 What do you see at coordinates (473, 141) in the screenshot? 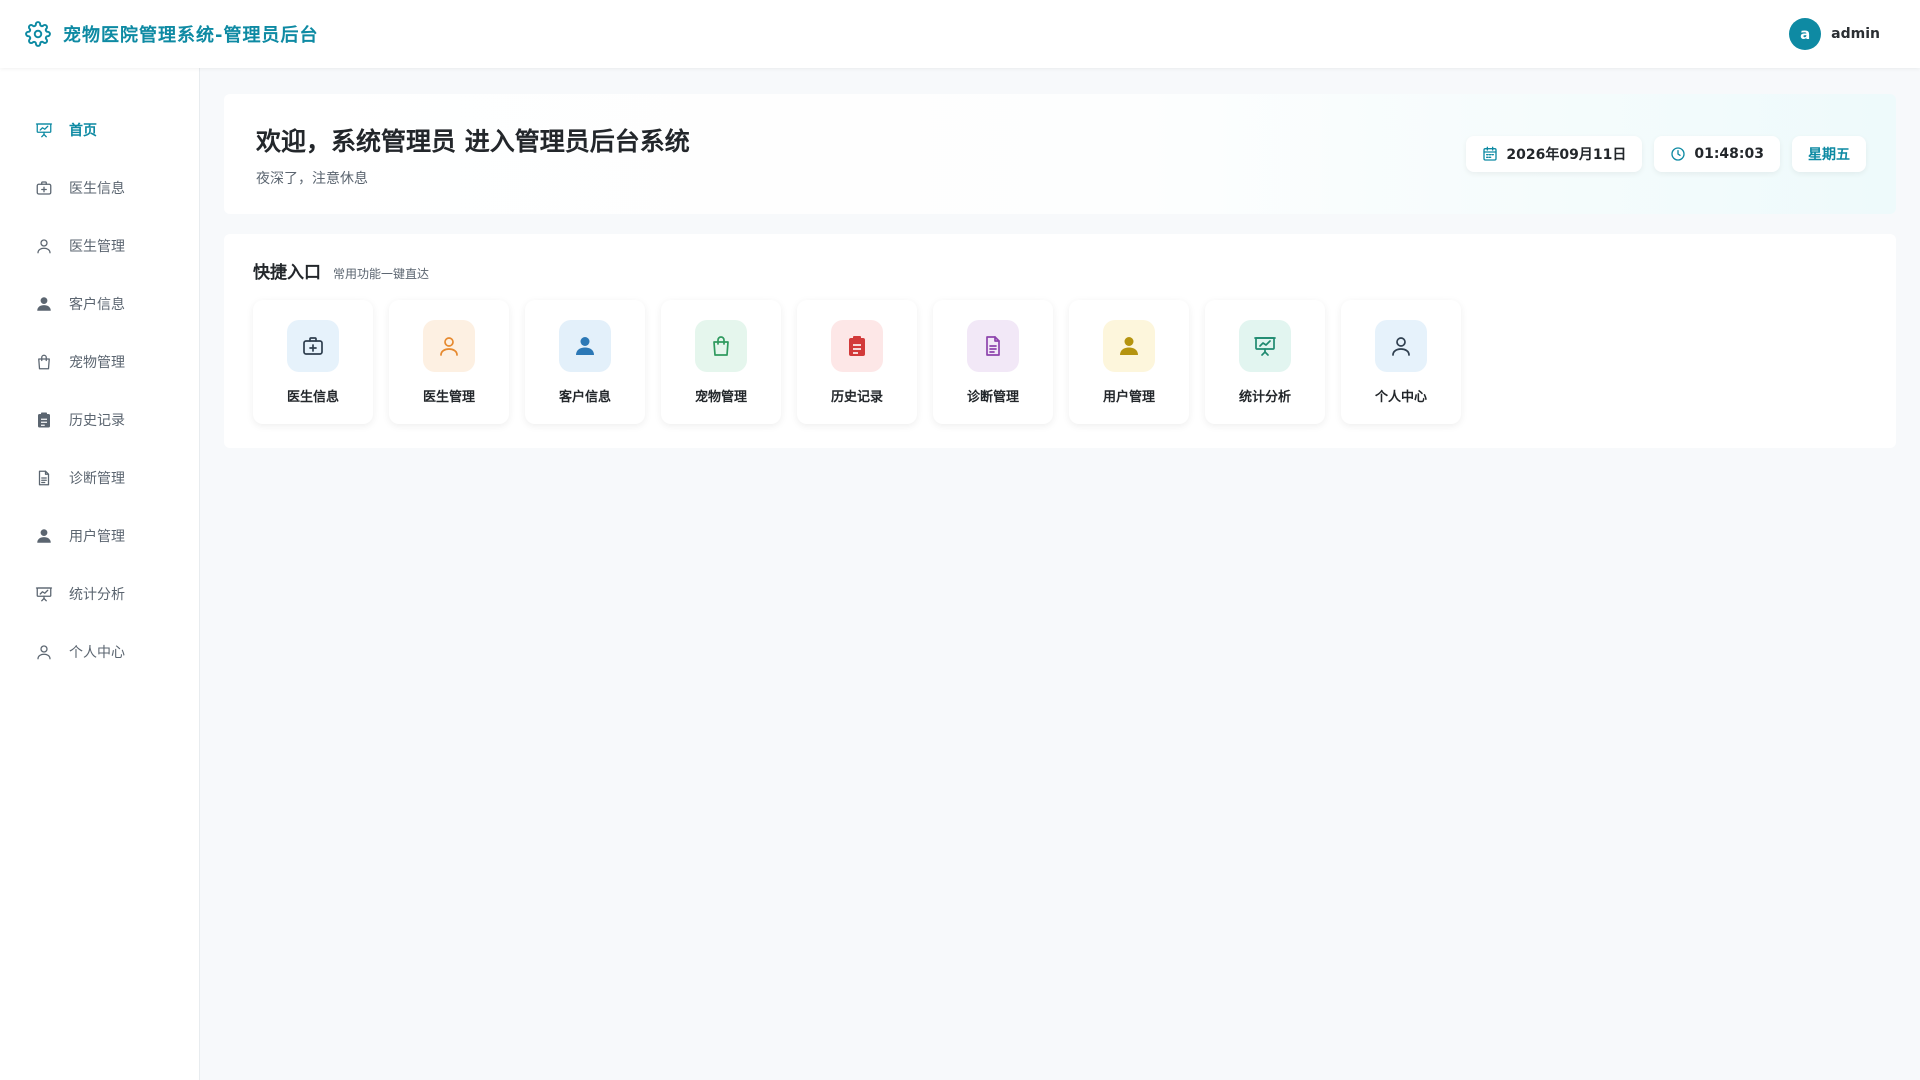
I see `welcome-title: 欢迎，系统管理员 进入管理员后台系统` at bounding box center [473, 141].